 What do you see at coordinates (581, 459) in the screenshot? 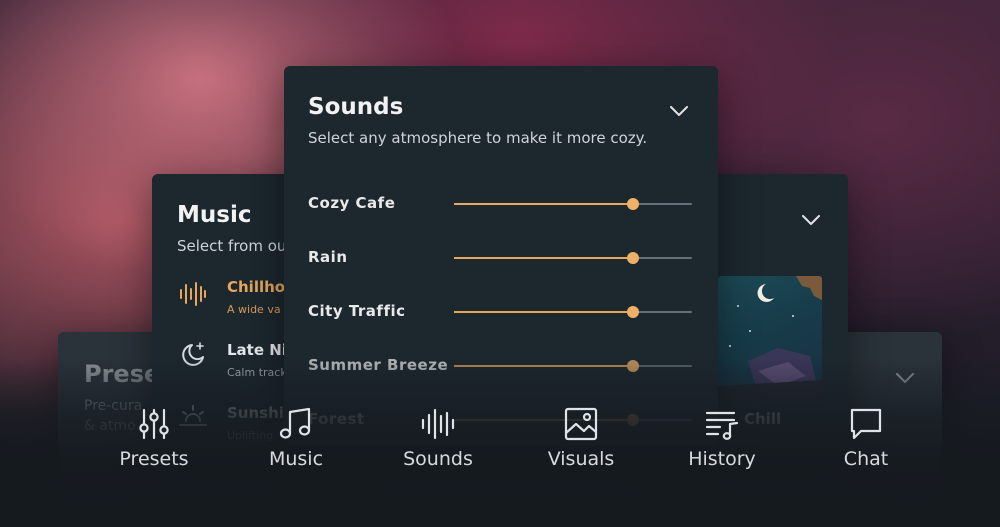
I see `nav-label: Visuals` at bounding box center [581, 459].